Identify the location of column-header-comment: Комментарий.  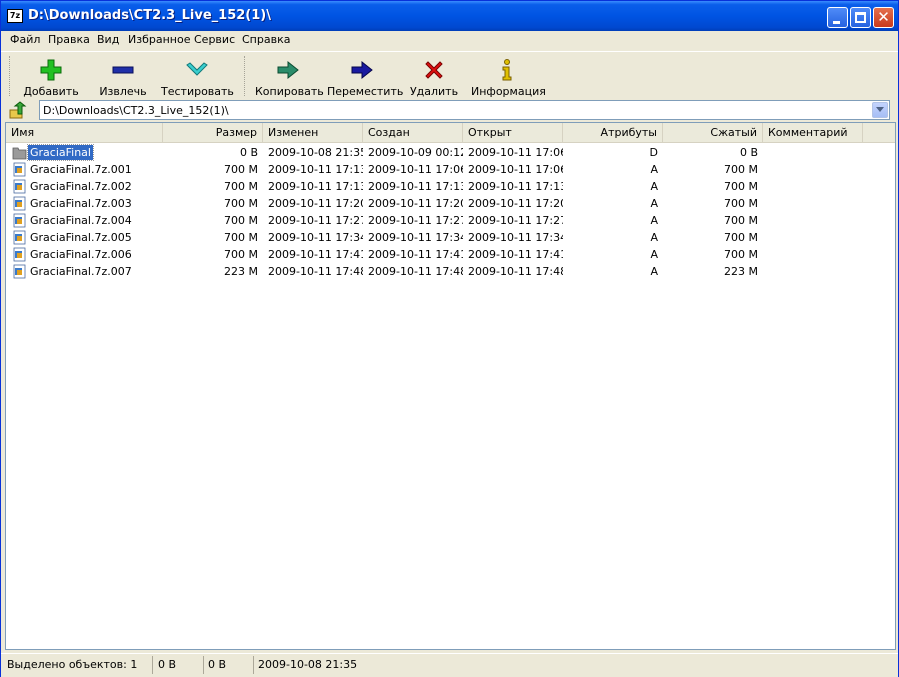
(813, 132).